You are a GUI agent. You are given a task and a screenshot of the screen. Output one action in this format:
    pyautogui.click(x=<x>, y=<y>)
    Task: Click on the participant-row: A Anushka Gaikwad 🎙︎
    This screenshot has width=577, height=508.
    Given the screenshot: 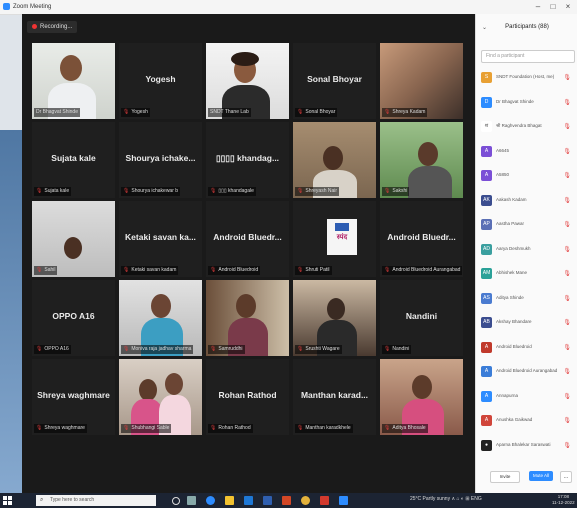 What is the action you would take?
    pyautogui.click(x=527, y=420)
    